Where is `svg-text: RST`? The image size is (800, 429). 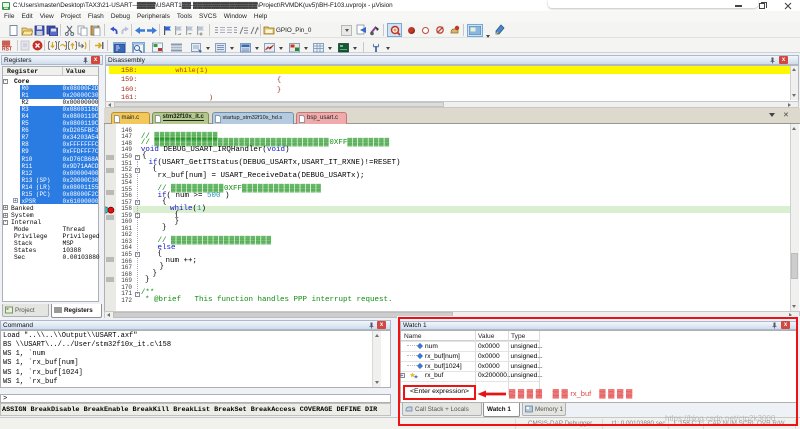 svg-text: RST is located at coordinates (7, 49).